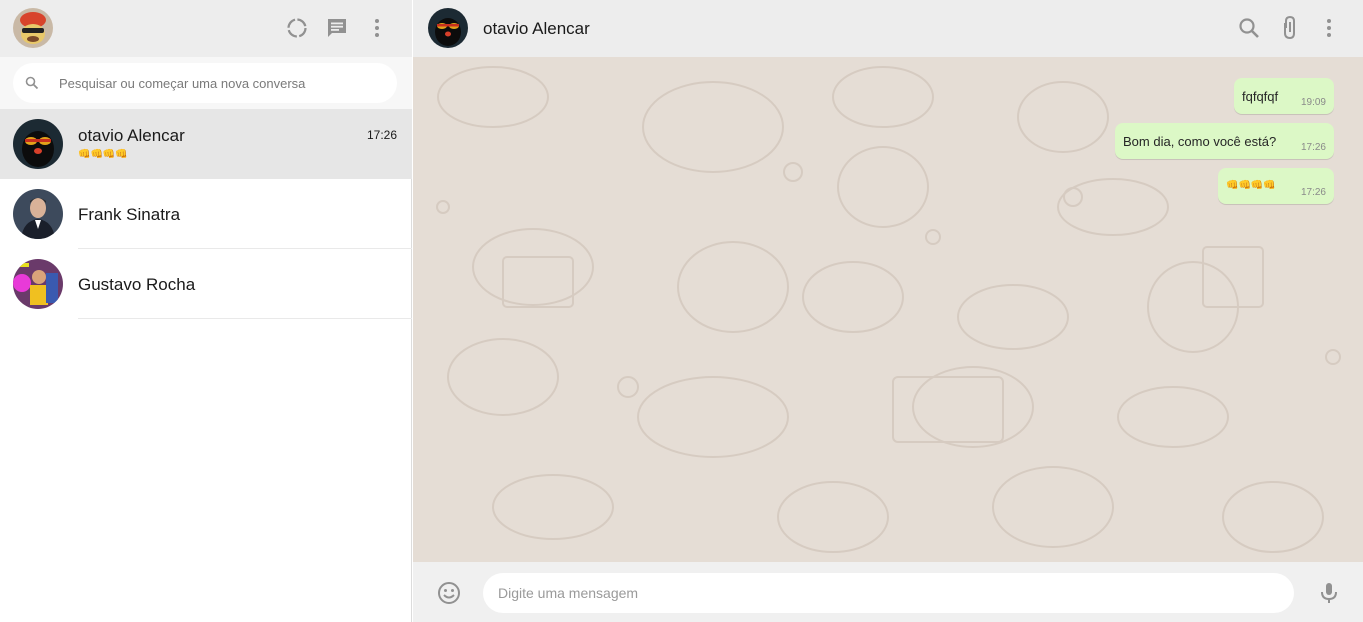 The image size is (1363, 622). Describe the element at coordinates (245, 318) in the screenshot. I see `divider` at that location.